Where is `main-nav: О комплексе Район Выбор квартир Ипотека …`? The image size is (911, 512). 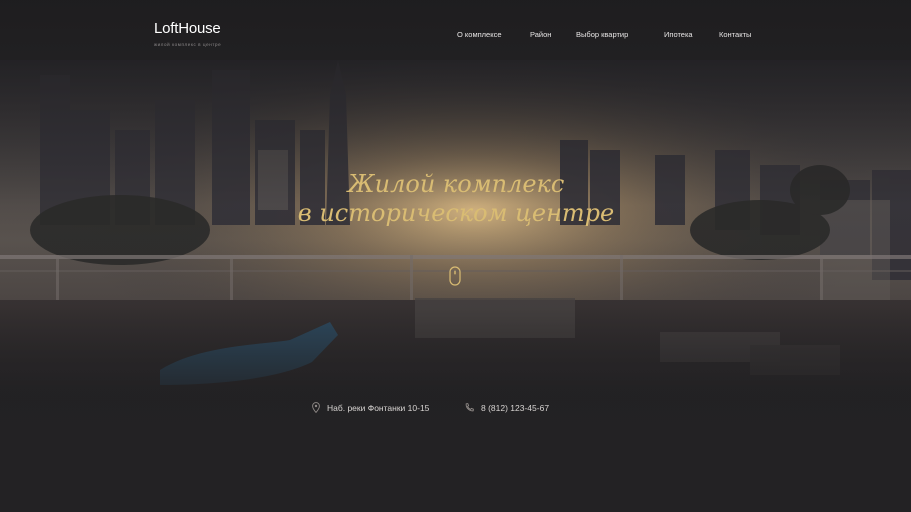
main-nav: О комплексе Район Выбор квартир Ипотека … is located at coordinates (455, 36).